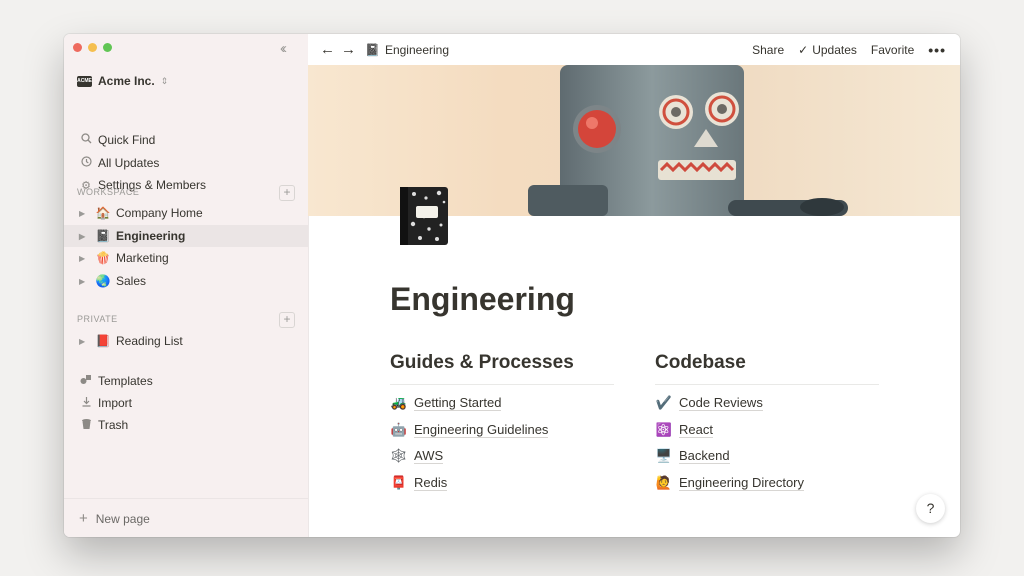 Image resolution: width=1024 pixels, height=576 pixels. Describe the element at coordinates (164, 80) in the screenshot. I see `chevron-updown-icon: ⇕` at that location.